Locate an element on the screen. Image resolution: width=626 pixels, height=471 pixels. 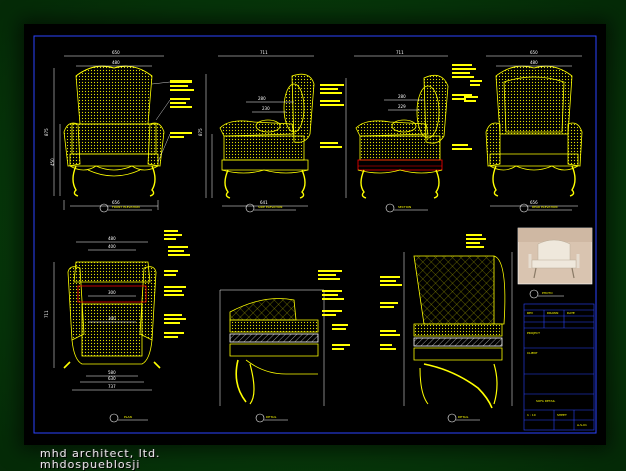
rear-title: REAR ELEVATION is located at coordinates (545, 208).